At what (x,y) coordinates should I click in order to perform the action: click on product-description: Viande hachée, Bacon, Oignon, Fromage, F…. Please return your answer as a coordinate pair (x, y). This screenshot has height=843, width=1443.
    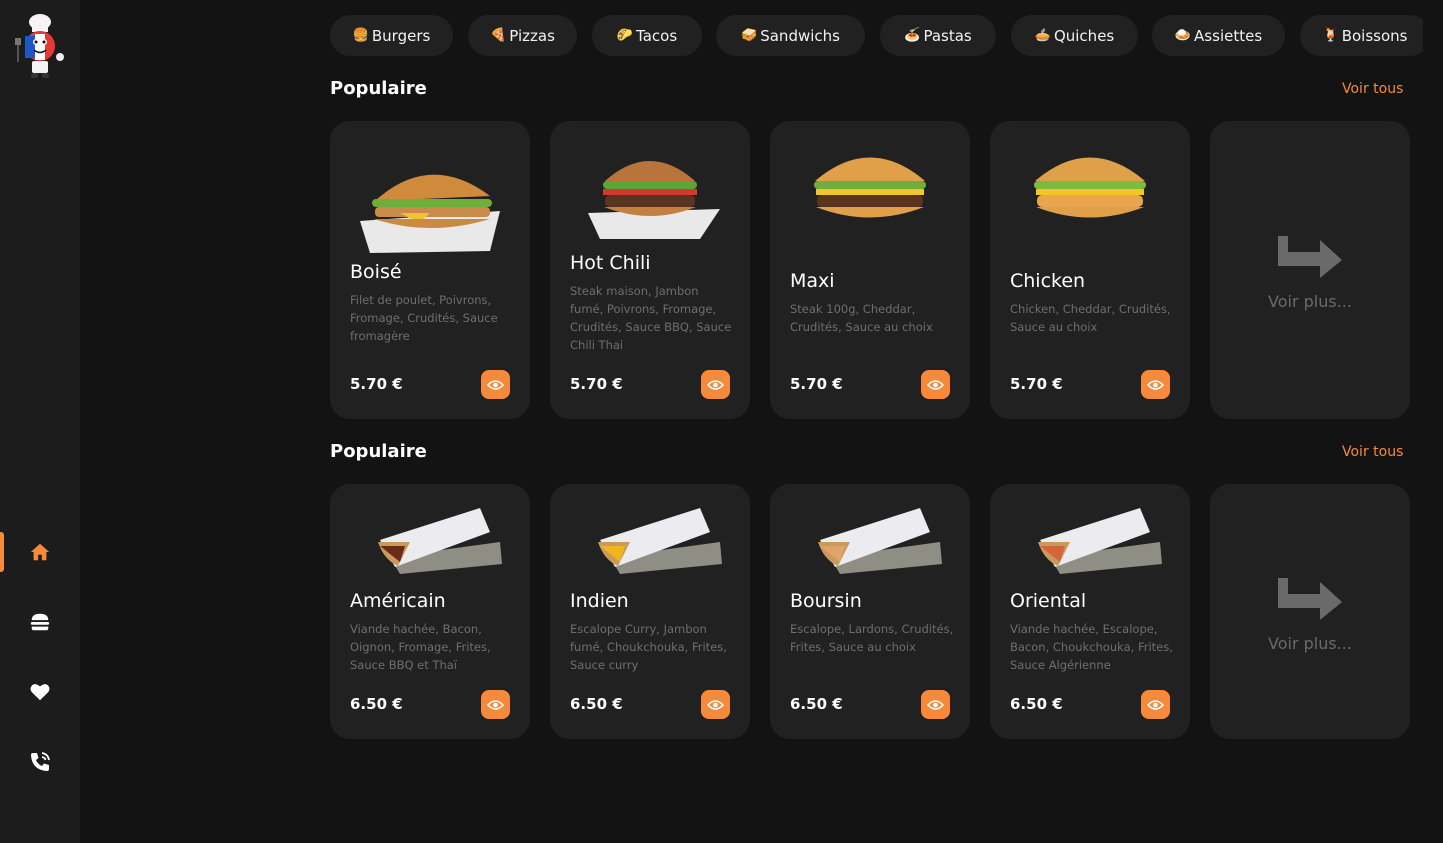
    Looking at the image, I should click on (420, 647).